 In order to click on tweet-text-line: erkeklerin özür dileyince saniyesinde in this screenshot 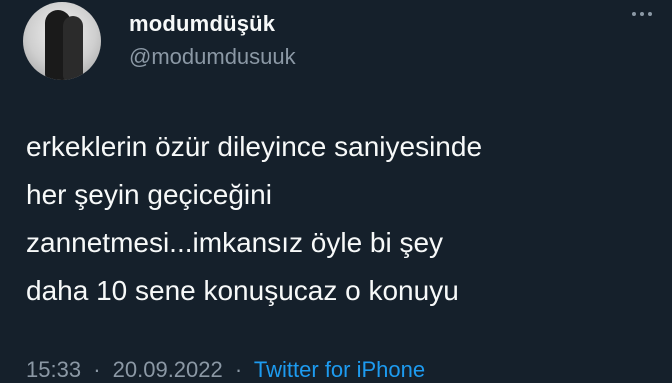, I will do `click(254, 146)`.